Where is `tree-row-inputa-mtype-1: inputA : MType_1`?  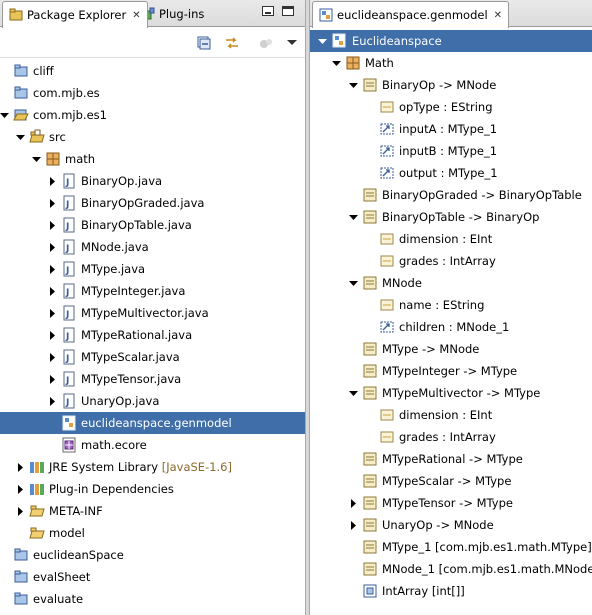
tree-row-inputa-mtype-1: inputA : MType_1 is located at coordinates (451, 129).